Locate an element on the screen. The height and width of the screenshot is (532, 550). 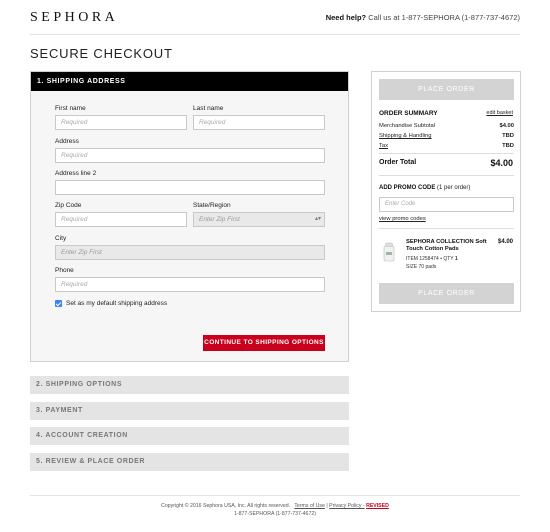
place-order-button-bottom: PLACE ORDER is located at coordinates (446, 293).